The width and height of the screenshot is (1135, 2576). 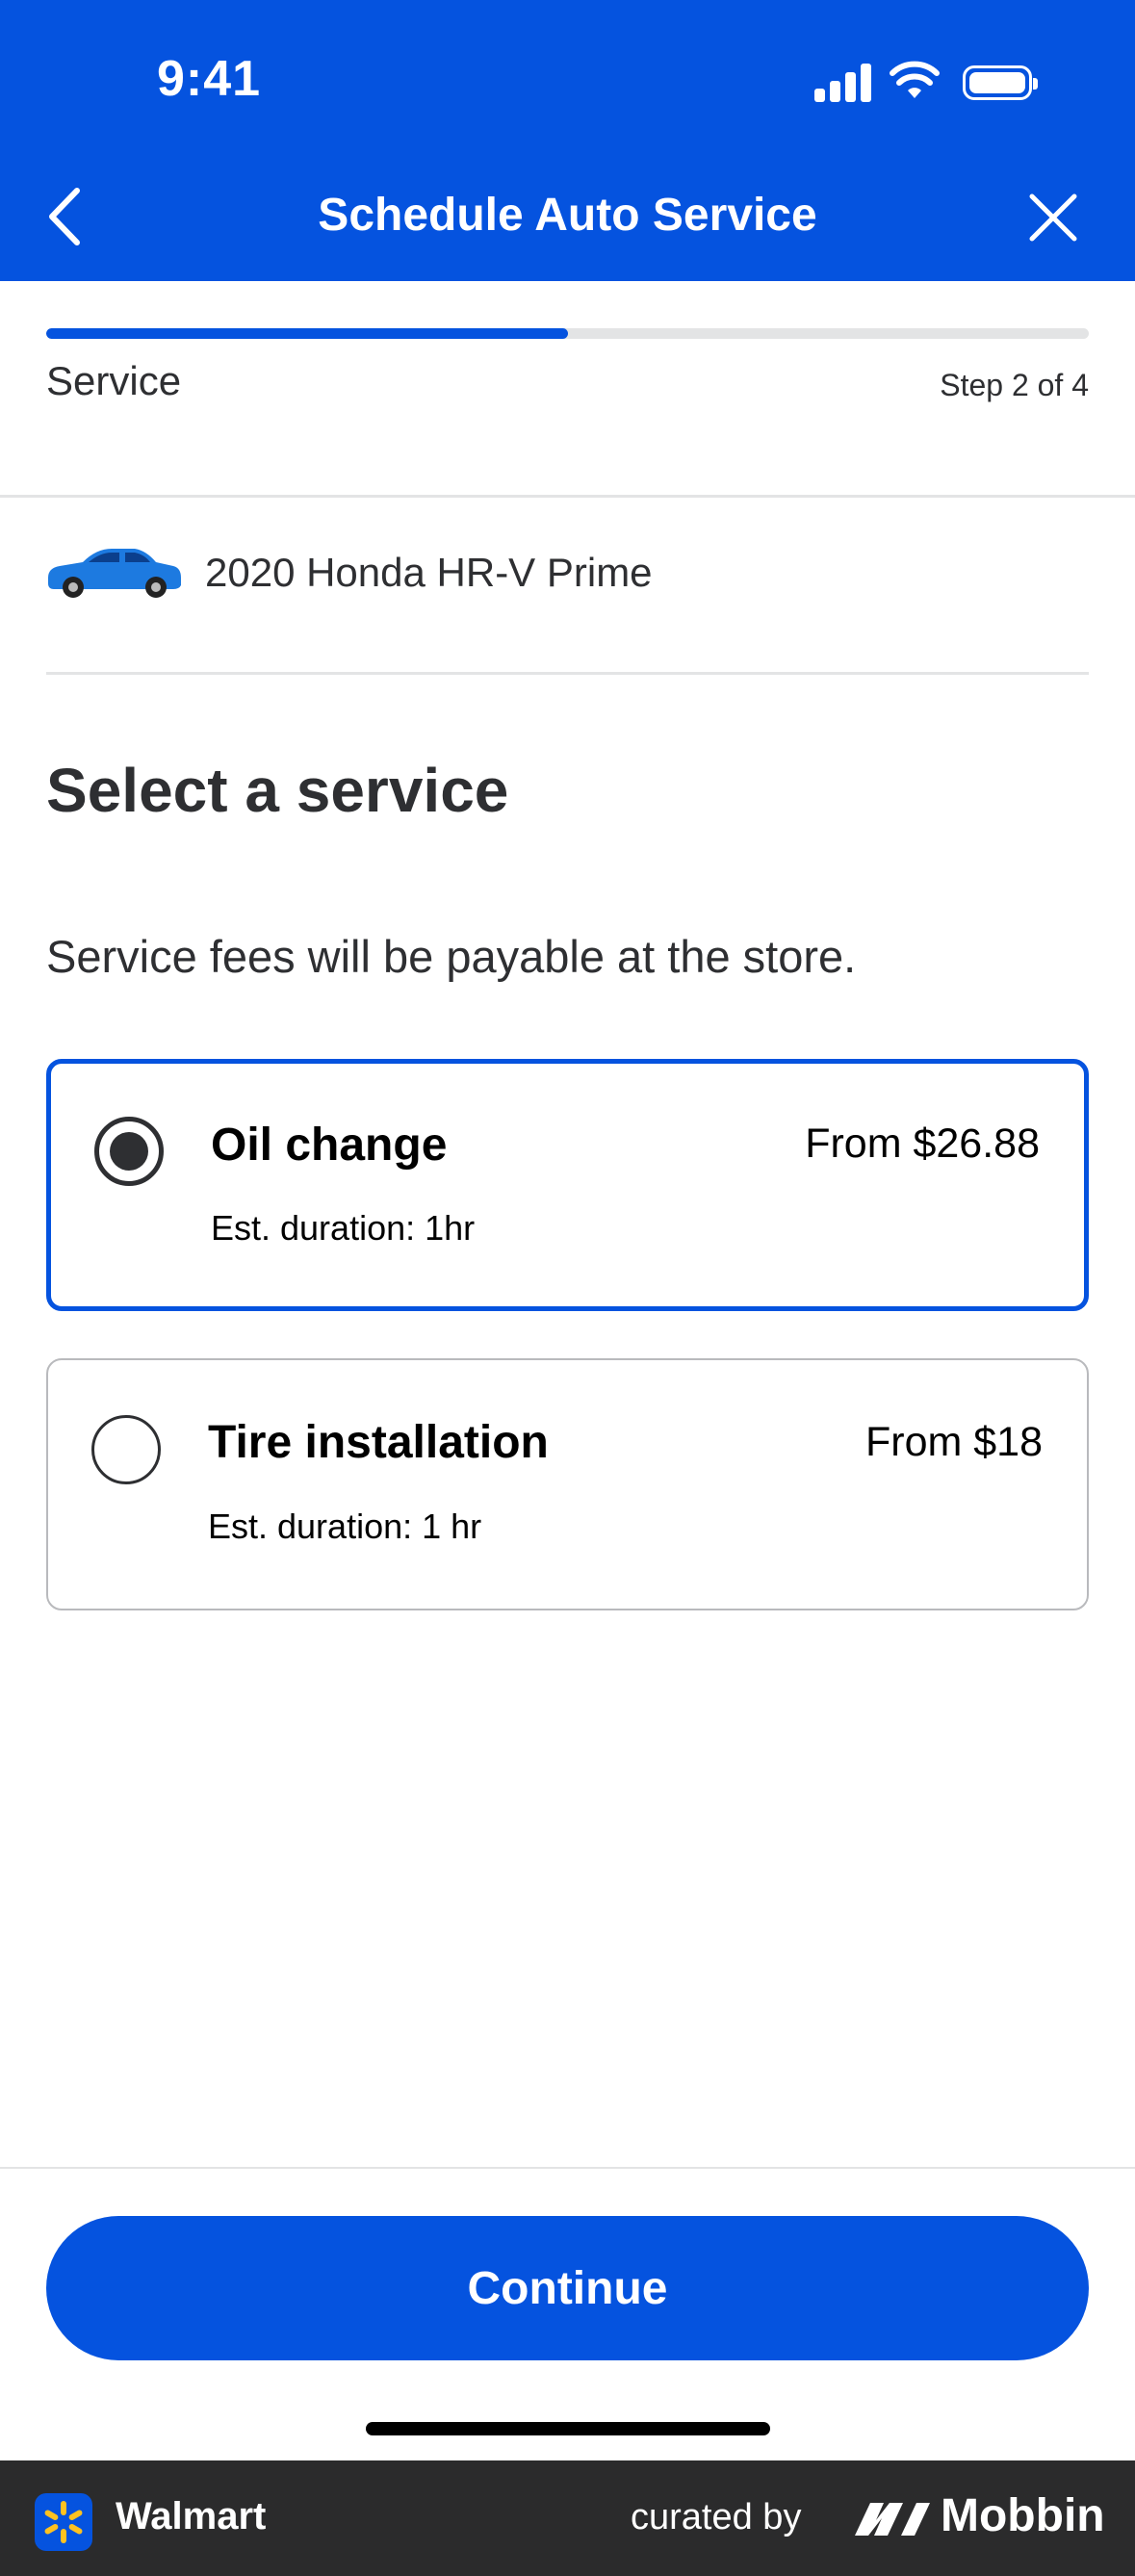 What do you see at coordinates (1001, 82) in the screenshot?
I see `battery-icon` at bounding box center [1001, 82].